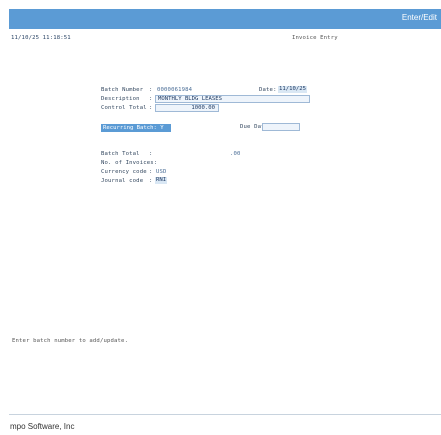 This screenshot has width=441, height=435. What do you see at coordinates (419, 17) in the screenshot?
I see `enter-edit-mode-label: Enter/Edit` at bounding box center [419, 17].